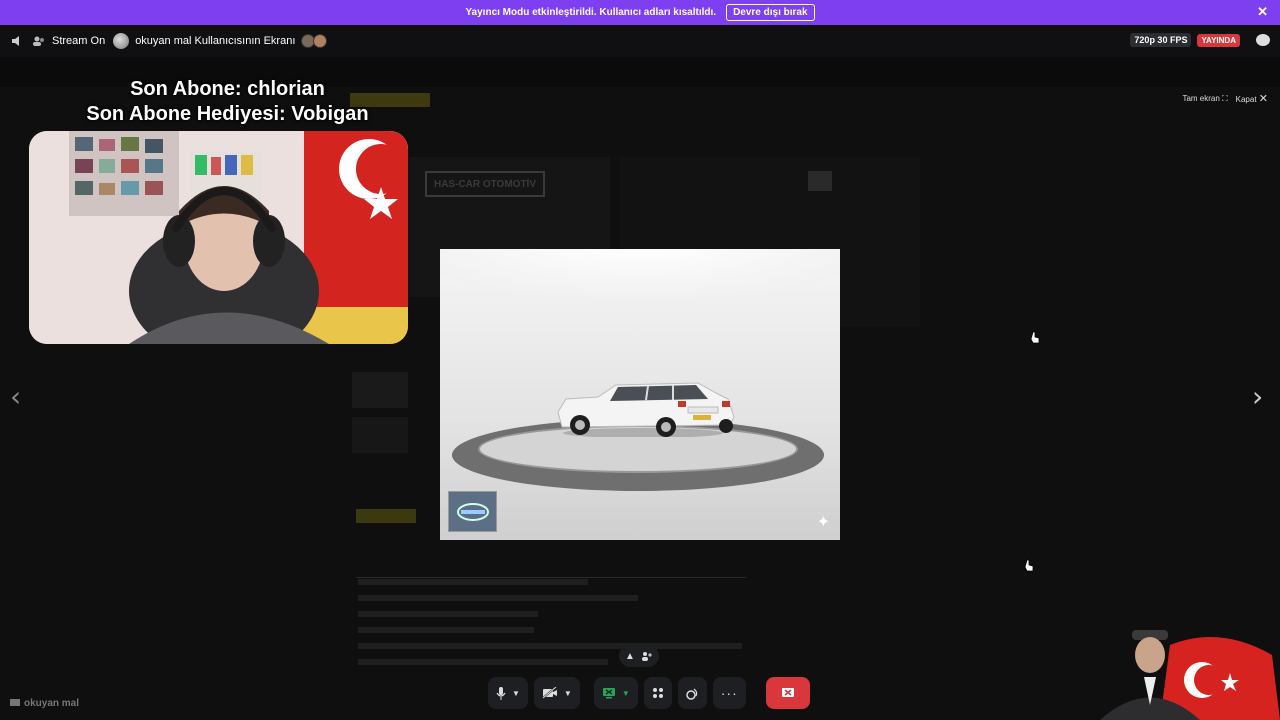 The width and height of the screenshot is (1280, 720). I want to click on faded-avatar, so click(820, 181).